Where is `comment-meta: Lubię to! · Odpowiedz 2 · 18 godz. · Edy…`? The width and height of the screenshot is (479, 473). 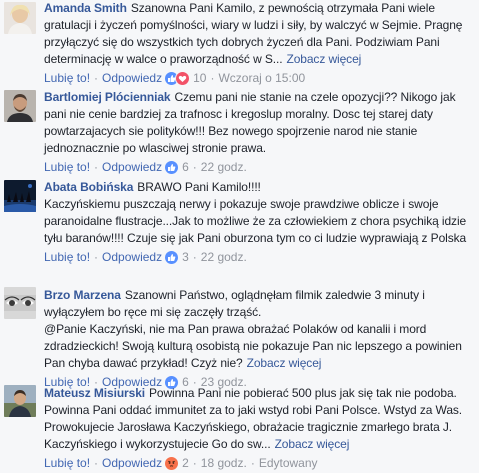
comment-meta: Lubię to! · Odpowiedz 2 · 18 godz. · Edy… is located at coordinates (258, 463).